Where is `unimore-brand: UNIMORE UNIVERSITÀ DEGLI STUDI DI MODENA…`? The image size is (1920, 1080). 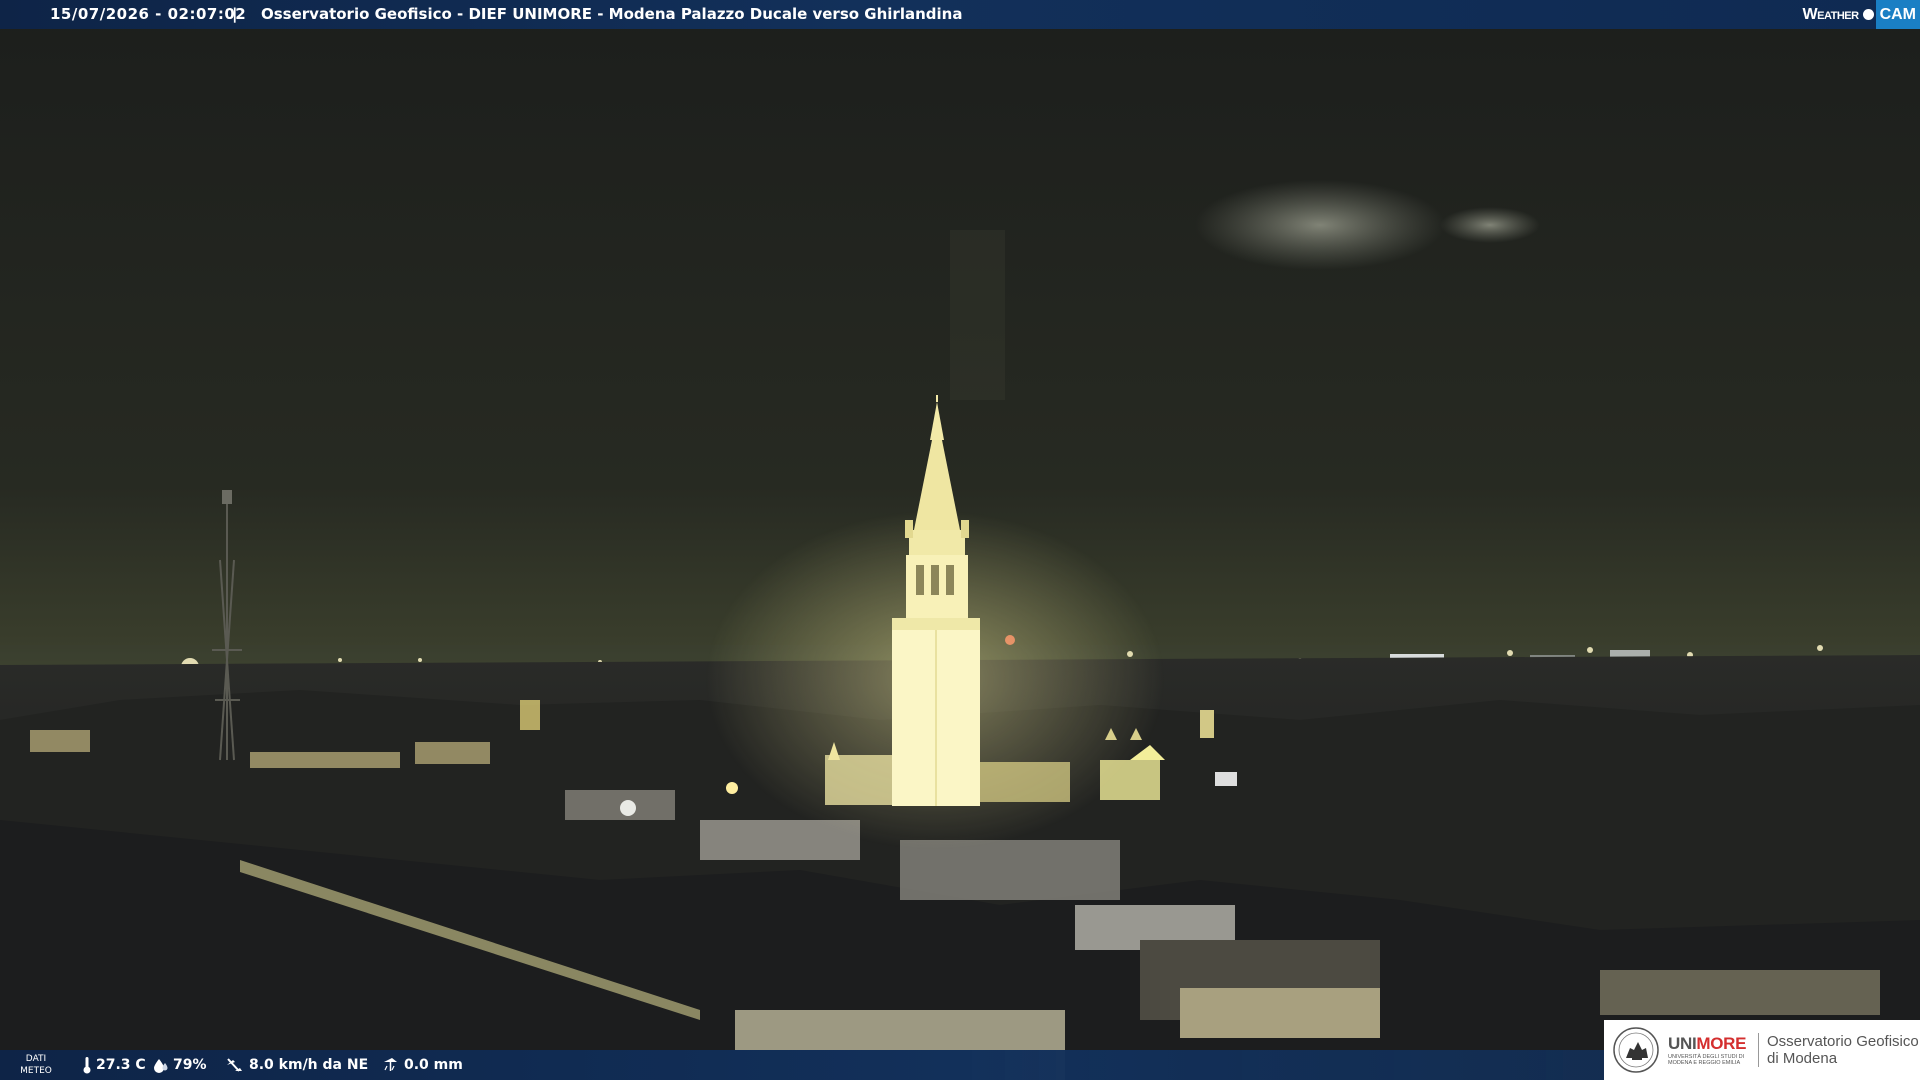
unimore-brand: UNIMORE UNIVERSITÀ DEGLI STUDI DI MODENA… is located at coordinates (1708, 1050).